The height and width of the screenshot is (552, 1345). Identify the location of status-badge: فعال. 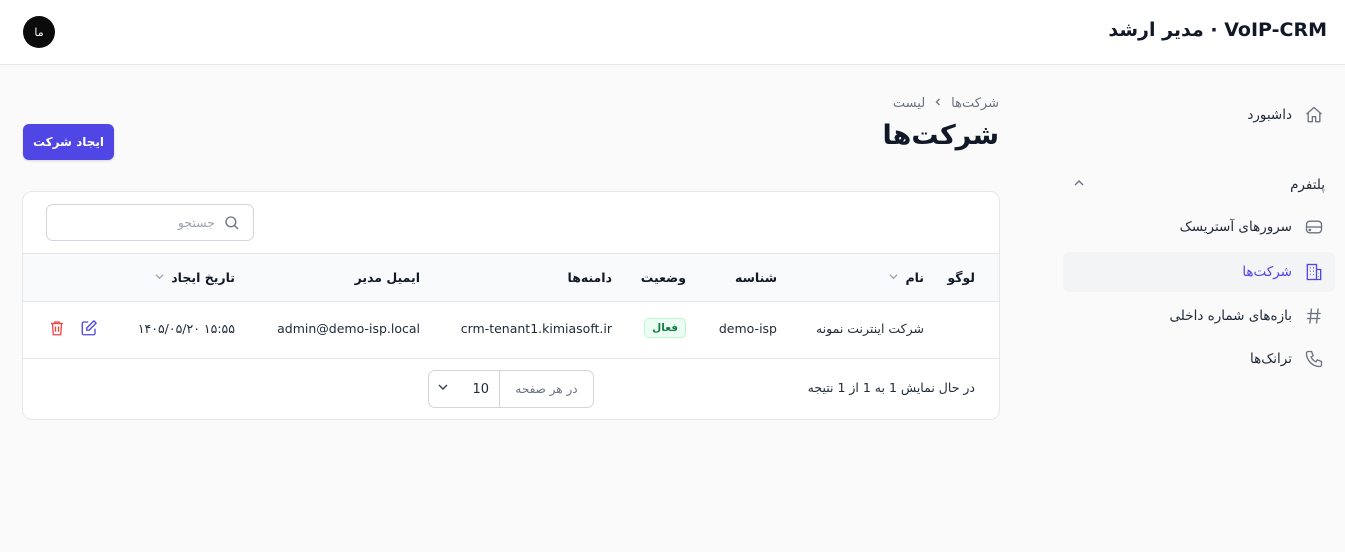
(665, 328).